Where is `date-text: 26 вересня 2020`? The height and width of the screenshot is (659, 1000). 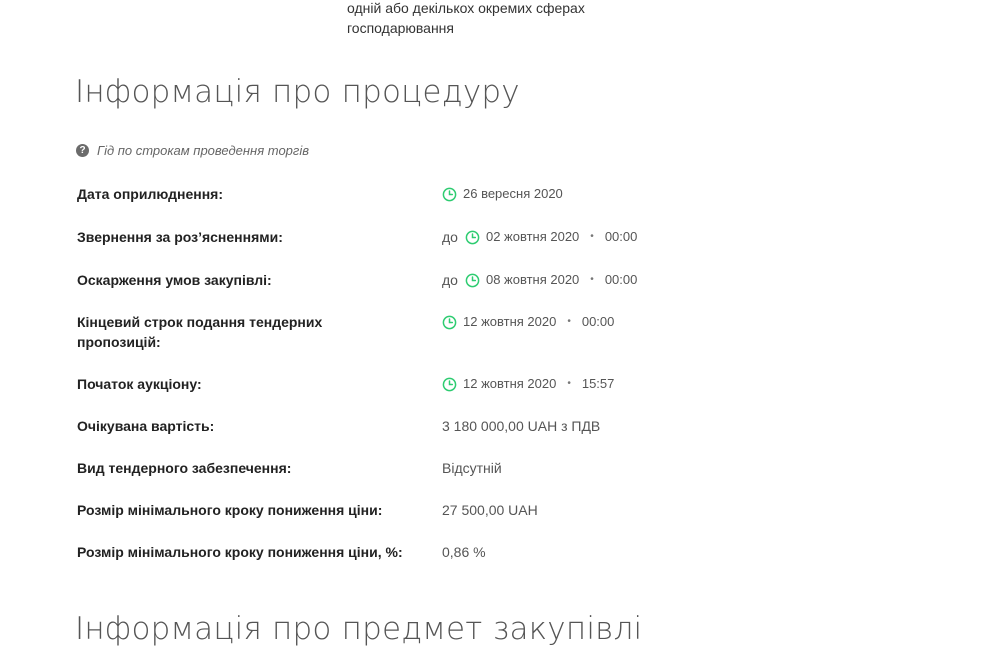
date-text: 26 вересня 2020 is located at coordinates (513, 193).